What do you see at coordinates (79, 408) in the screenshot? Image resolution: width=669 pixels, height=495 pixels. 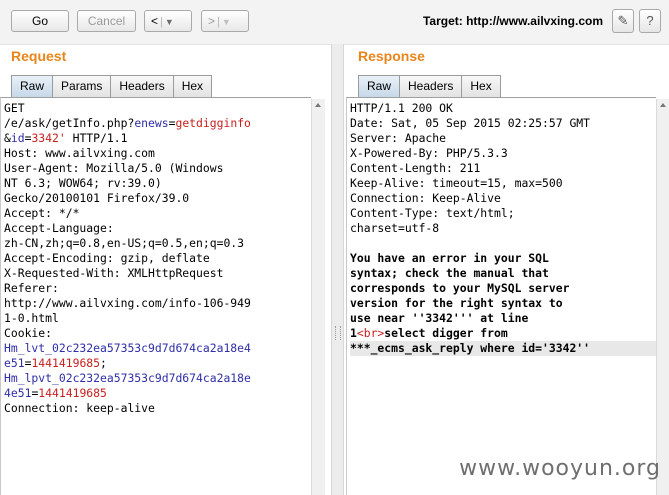 I see `text-segment: Connection: keep-alive` at bounding box center [79, 408].